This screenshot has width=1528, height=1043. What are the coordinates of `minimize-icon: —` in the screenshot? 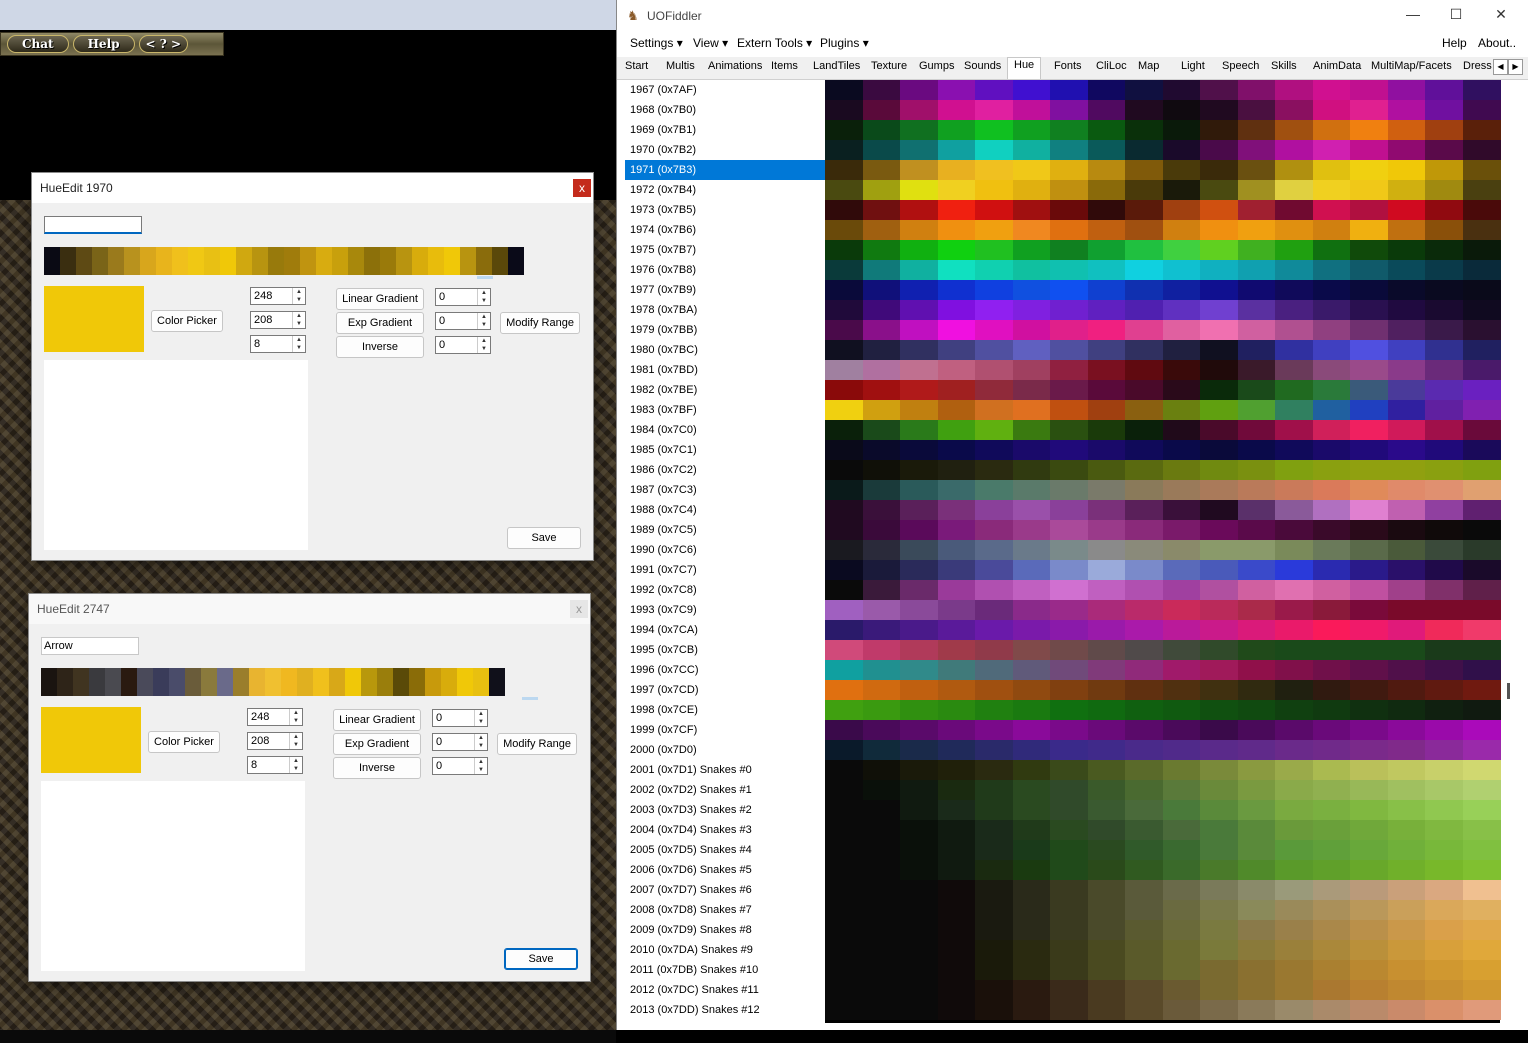 It's located at (1413, 14).